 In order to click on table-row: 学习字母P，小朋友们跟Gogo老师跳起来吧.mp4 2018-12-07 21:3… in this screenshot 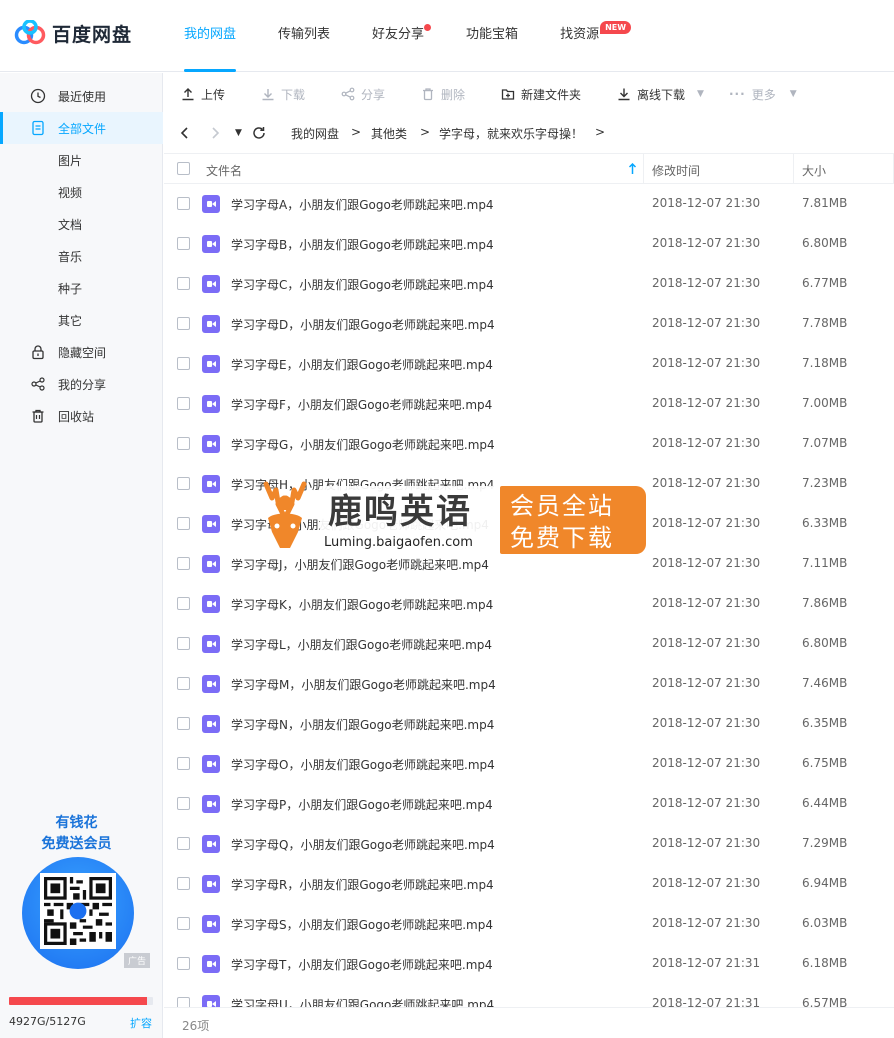, I will do `click(529, 804)`.